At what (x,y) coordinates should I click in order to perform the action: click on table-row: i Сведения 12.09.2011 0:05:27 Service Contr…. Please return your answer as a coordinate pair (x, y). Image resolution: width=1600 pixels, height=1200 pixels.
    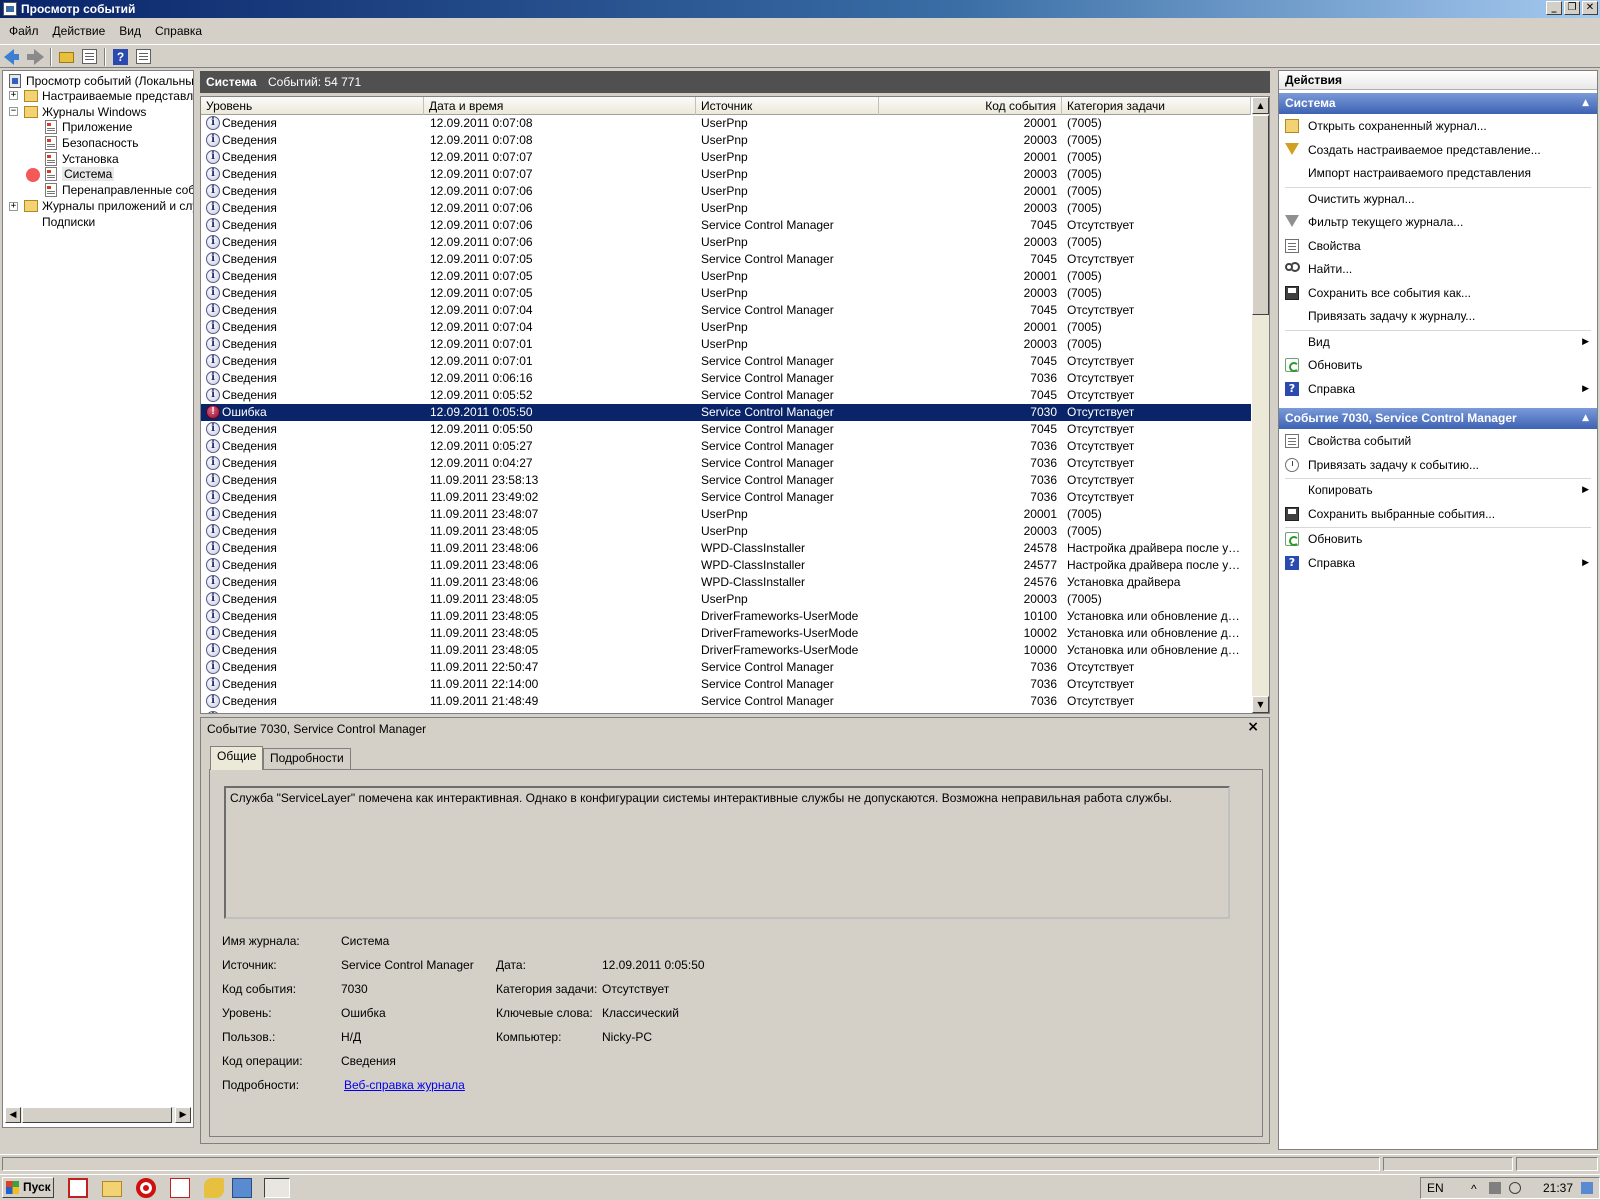
    Looking at the image, I should click on (726, 446).